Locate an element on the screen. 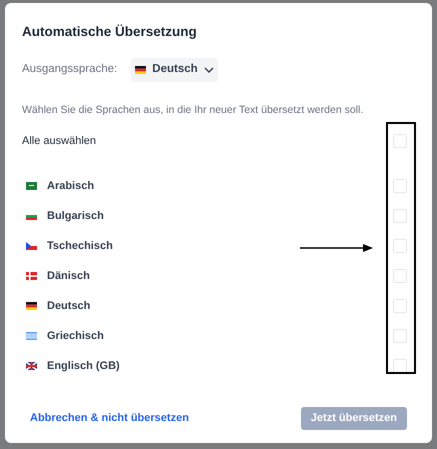  cancel-link: Abbrechen & nicht übersetzen is located at coordinates (109, 418).